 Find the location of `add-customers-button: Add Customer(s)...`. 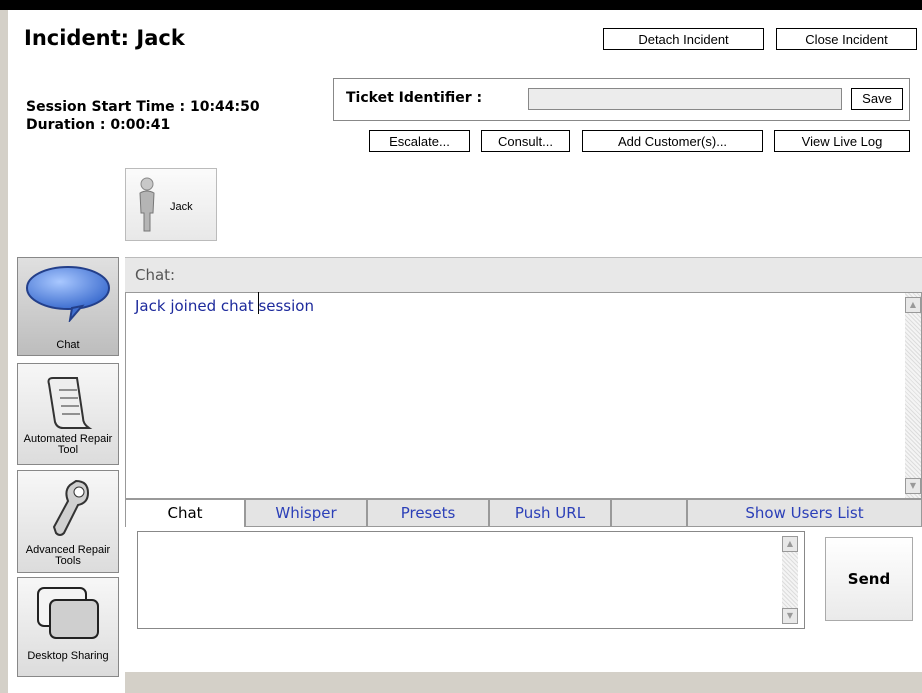

add-customers-button: Add Customer(s)... is located at coordinates (672, 141).